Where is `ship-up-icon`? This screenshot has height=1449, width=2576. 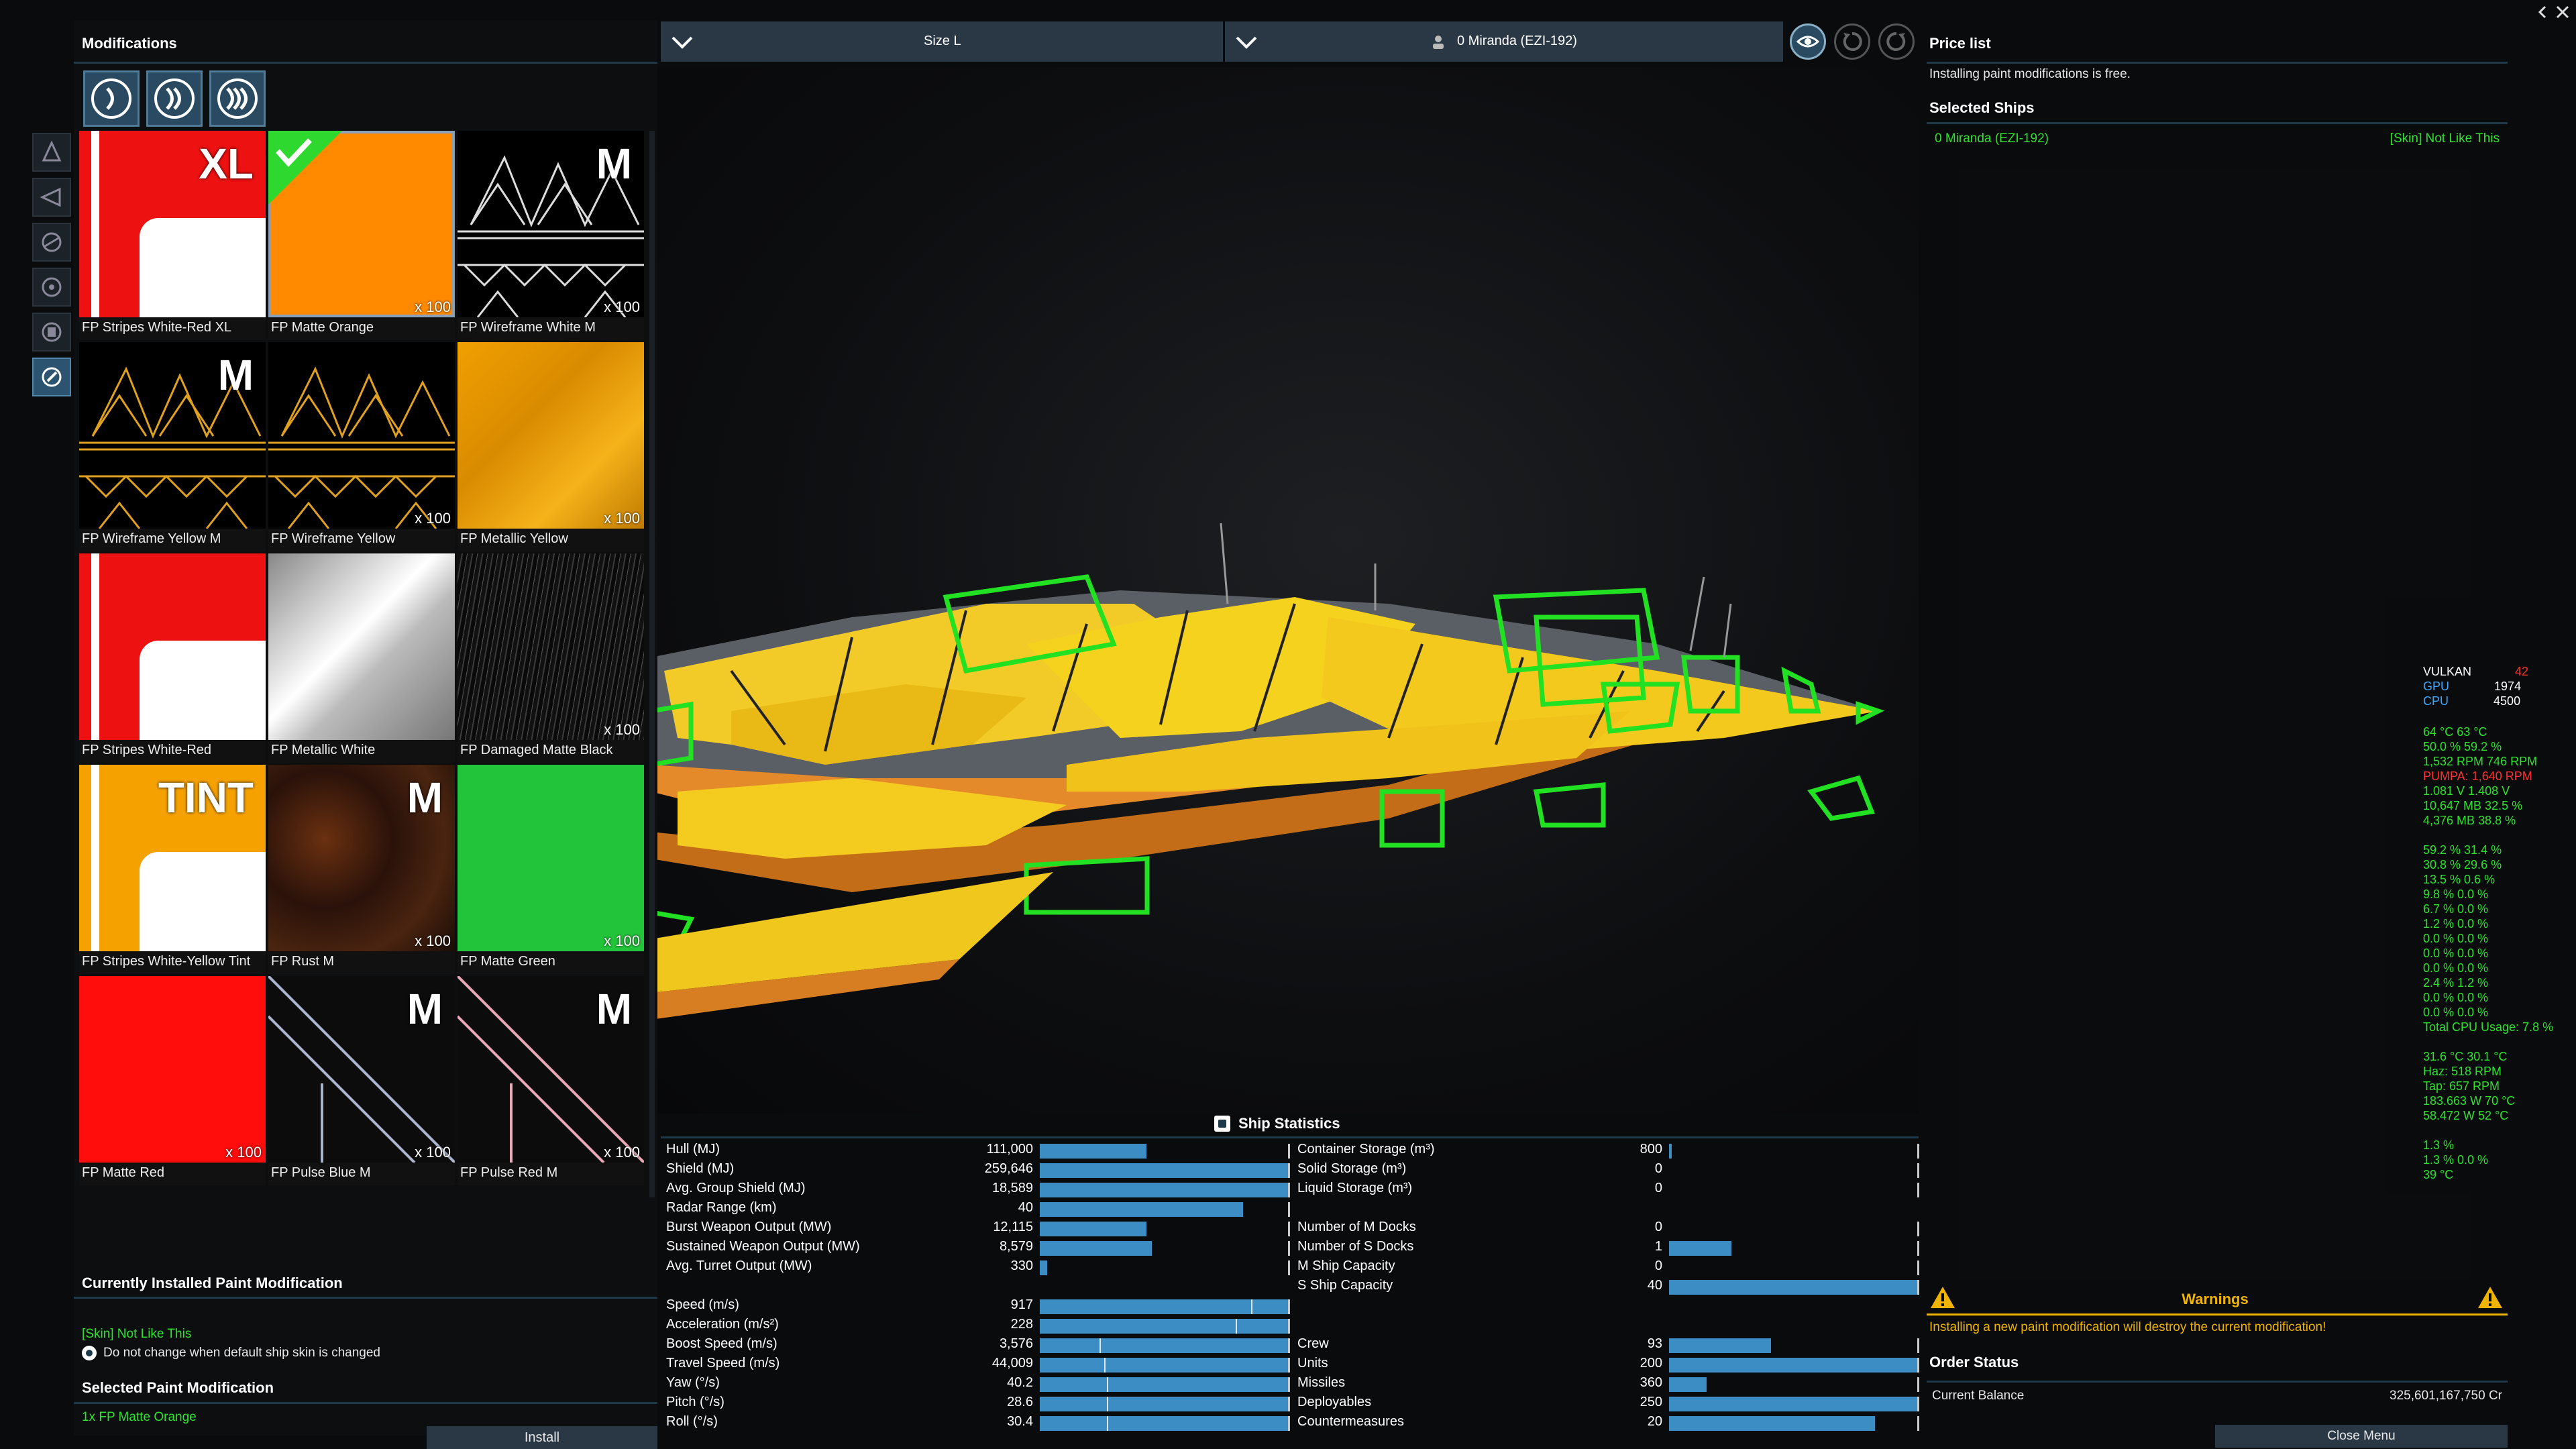 ship-up-icon is located at coordinates (52, 151).